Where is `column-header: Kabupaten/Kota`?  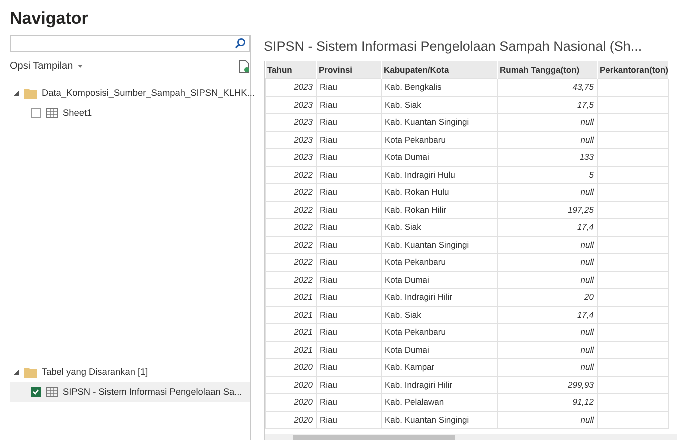
column-header: Kabupaten/Kota is located at coordinates (440, 69).